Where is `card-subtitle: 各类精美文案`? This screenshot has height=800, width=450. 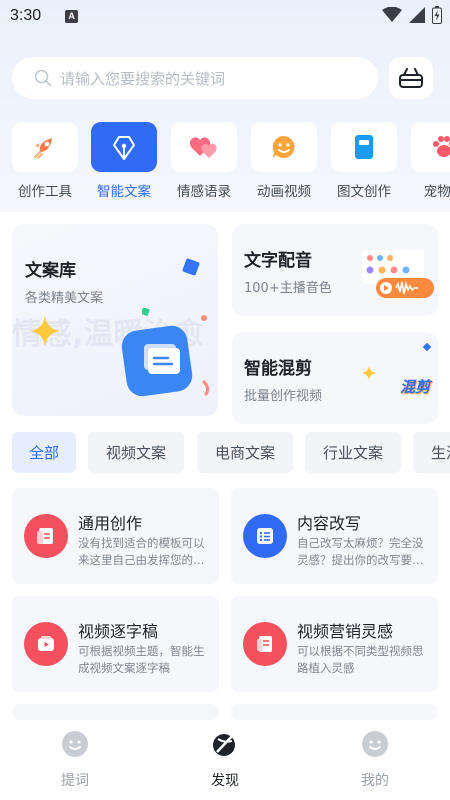
card-subtitle: 各类精美文案 is located at coordinates (64, 298).